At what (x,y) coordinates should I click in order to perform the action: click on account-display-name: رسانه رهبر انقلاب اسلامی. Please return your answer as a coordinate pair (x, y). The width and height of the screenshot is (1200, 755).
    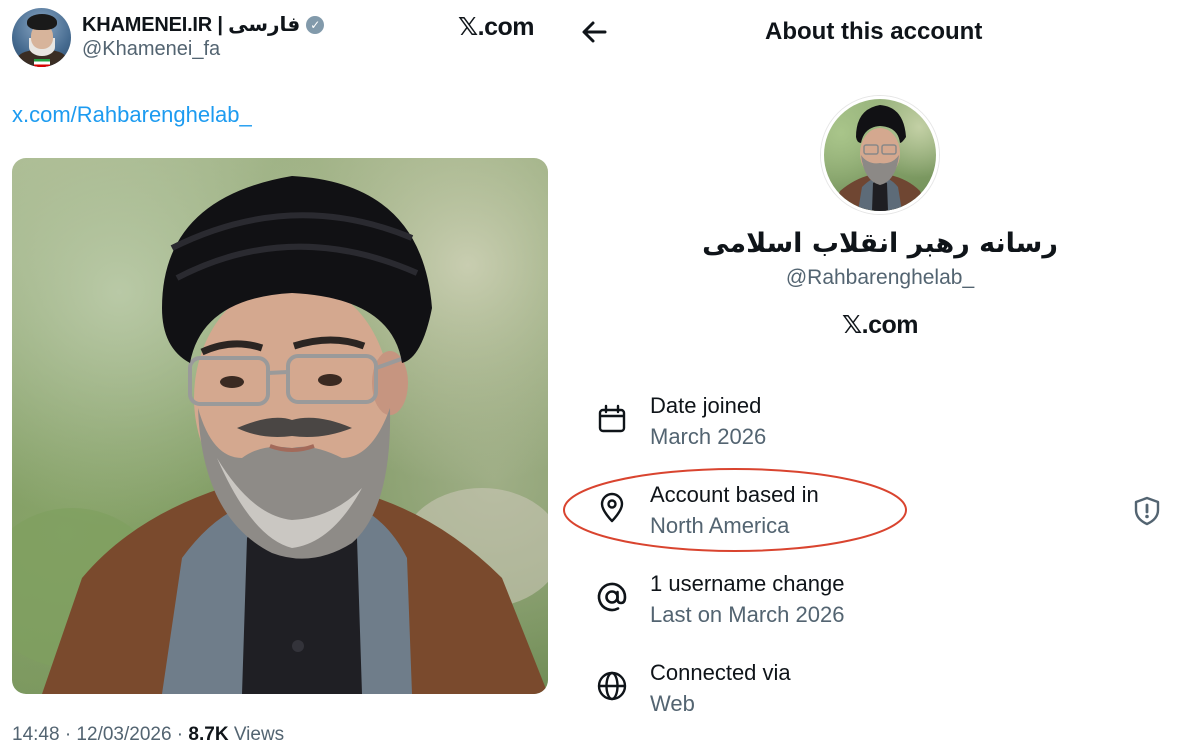
    Looking at the image, I should click on (880, 243).